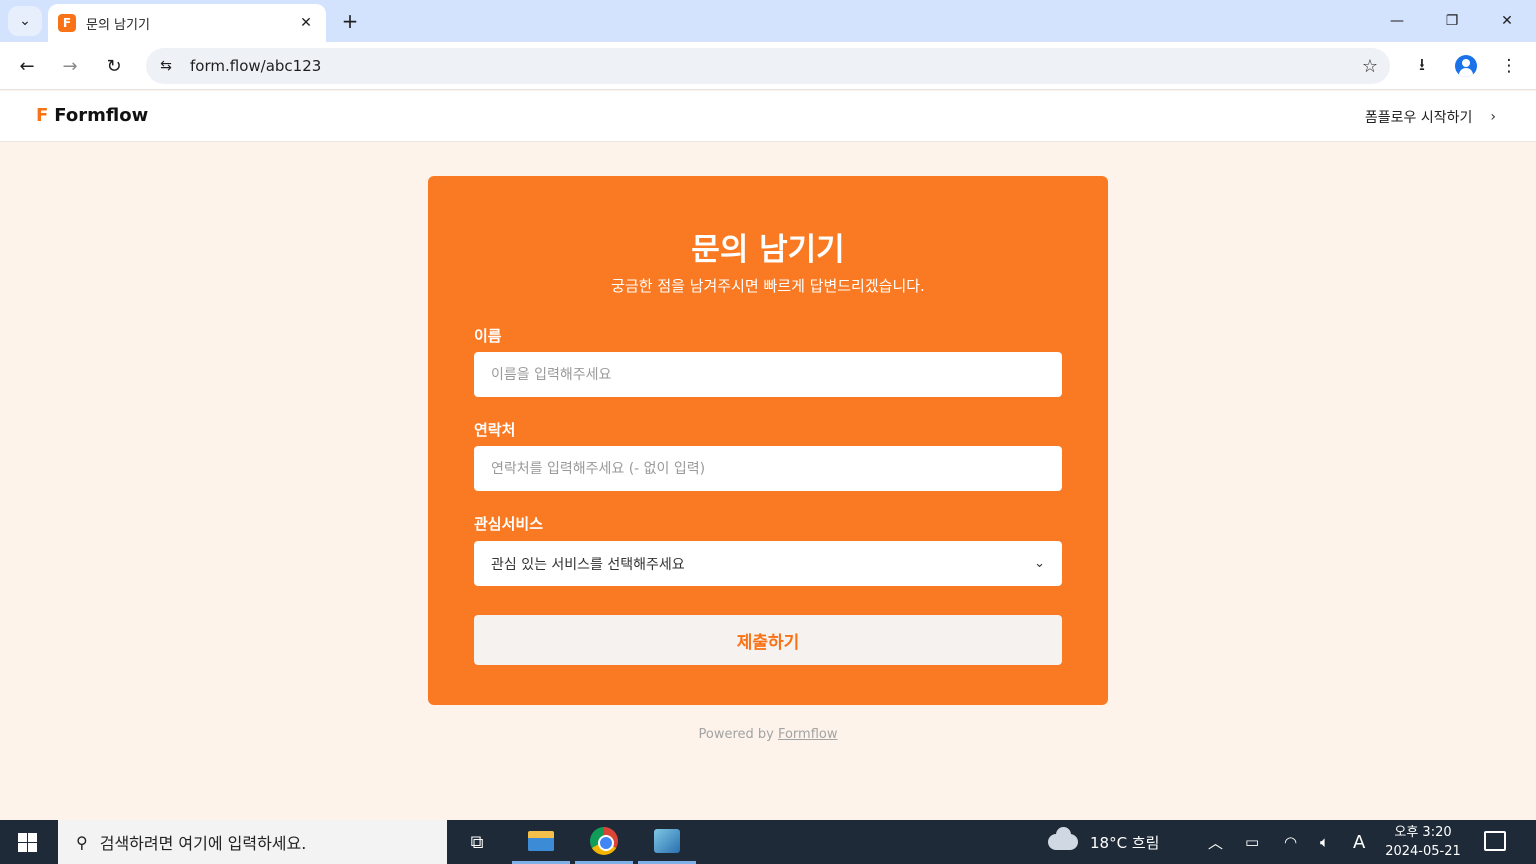  What do you see at coordinates (768, 640) in the screenshot?
I see `submit-button: 제출하기` at bounding box center [768, 640].